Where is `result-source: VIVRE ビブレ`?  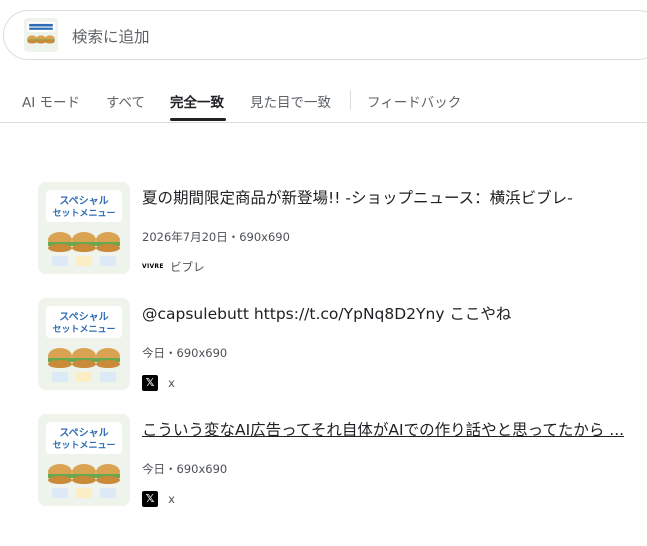
result-source: VIVRE ビブレ is located at coordinates (173, 265).